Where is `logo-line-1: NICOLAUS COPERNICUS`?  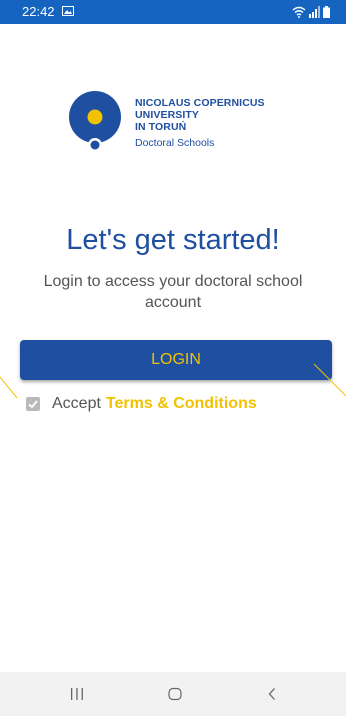
logo-line-1: NICOLAUS COPERNICUS is located at coordinates (200, 103).